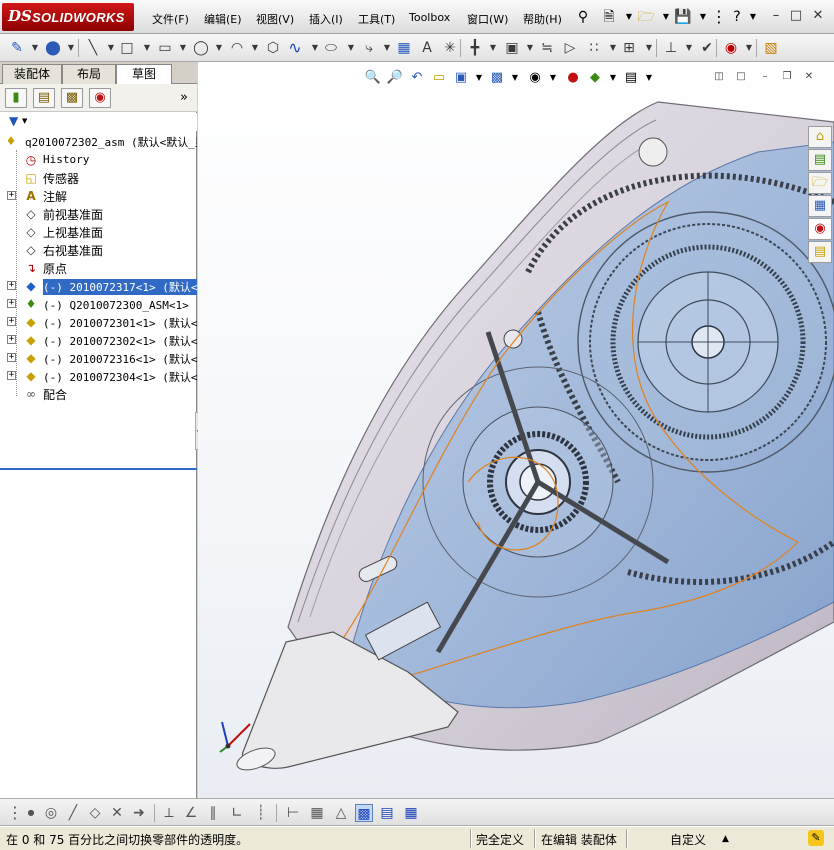 The image size is (834, 850). Describe the element at coordinates (237, 48) in the screenshot. I see `arc-icon: ◠` at that location.